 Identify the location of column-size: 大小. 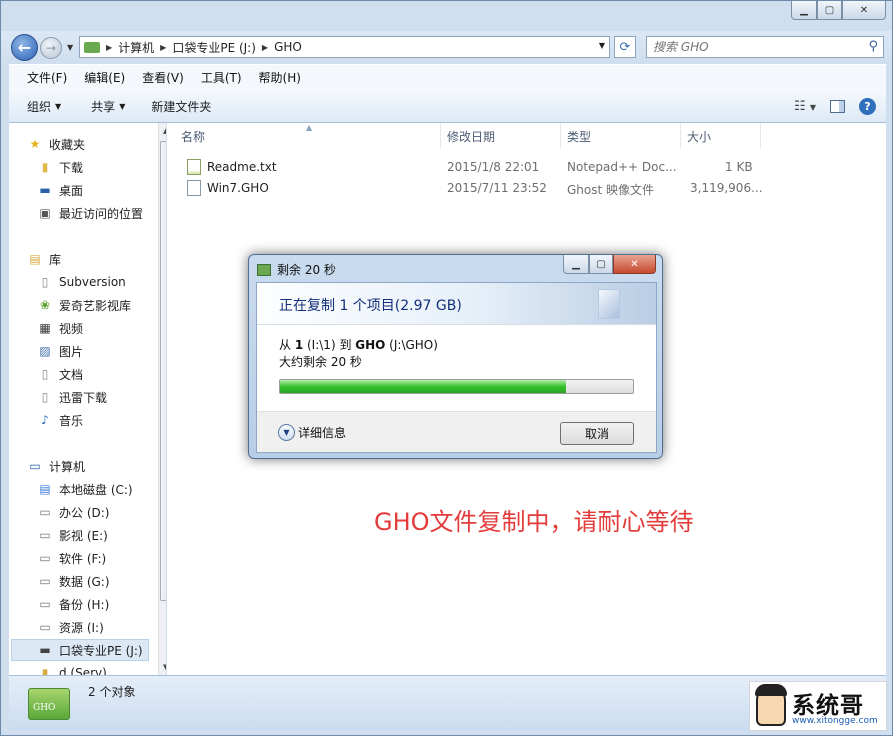
(721, 136).